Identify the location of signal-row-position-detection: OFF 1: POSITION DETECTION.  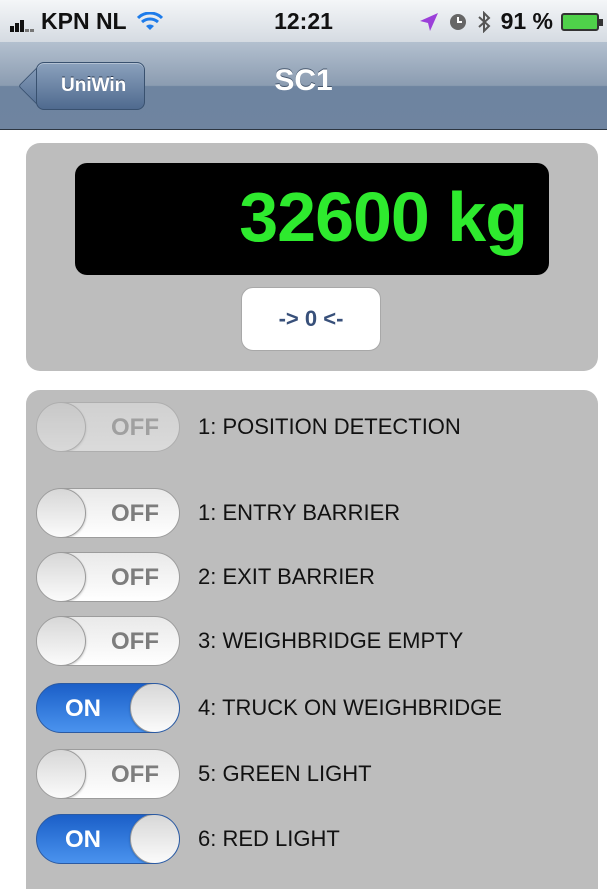
(316, 427).